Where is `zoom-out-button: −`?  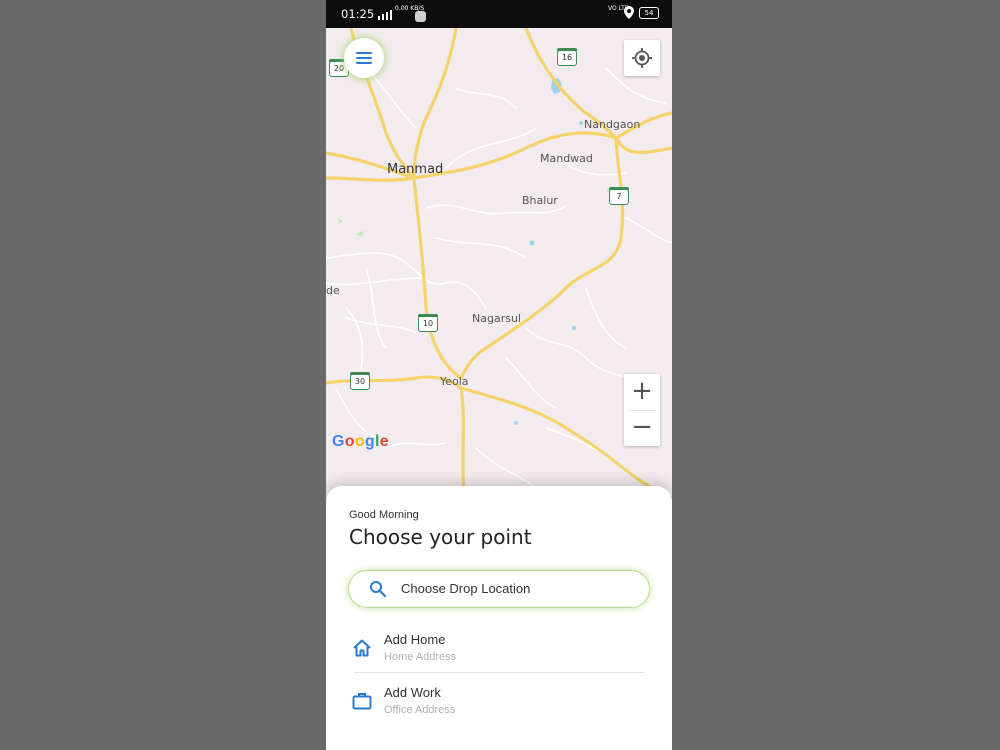 zoom-out-button: − is located at coordinates (642, 428).